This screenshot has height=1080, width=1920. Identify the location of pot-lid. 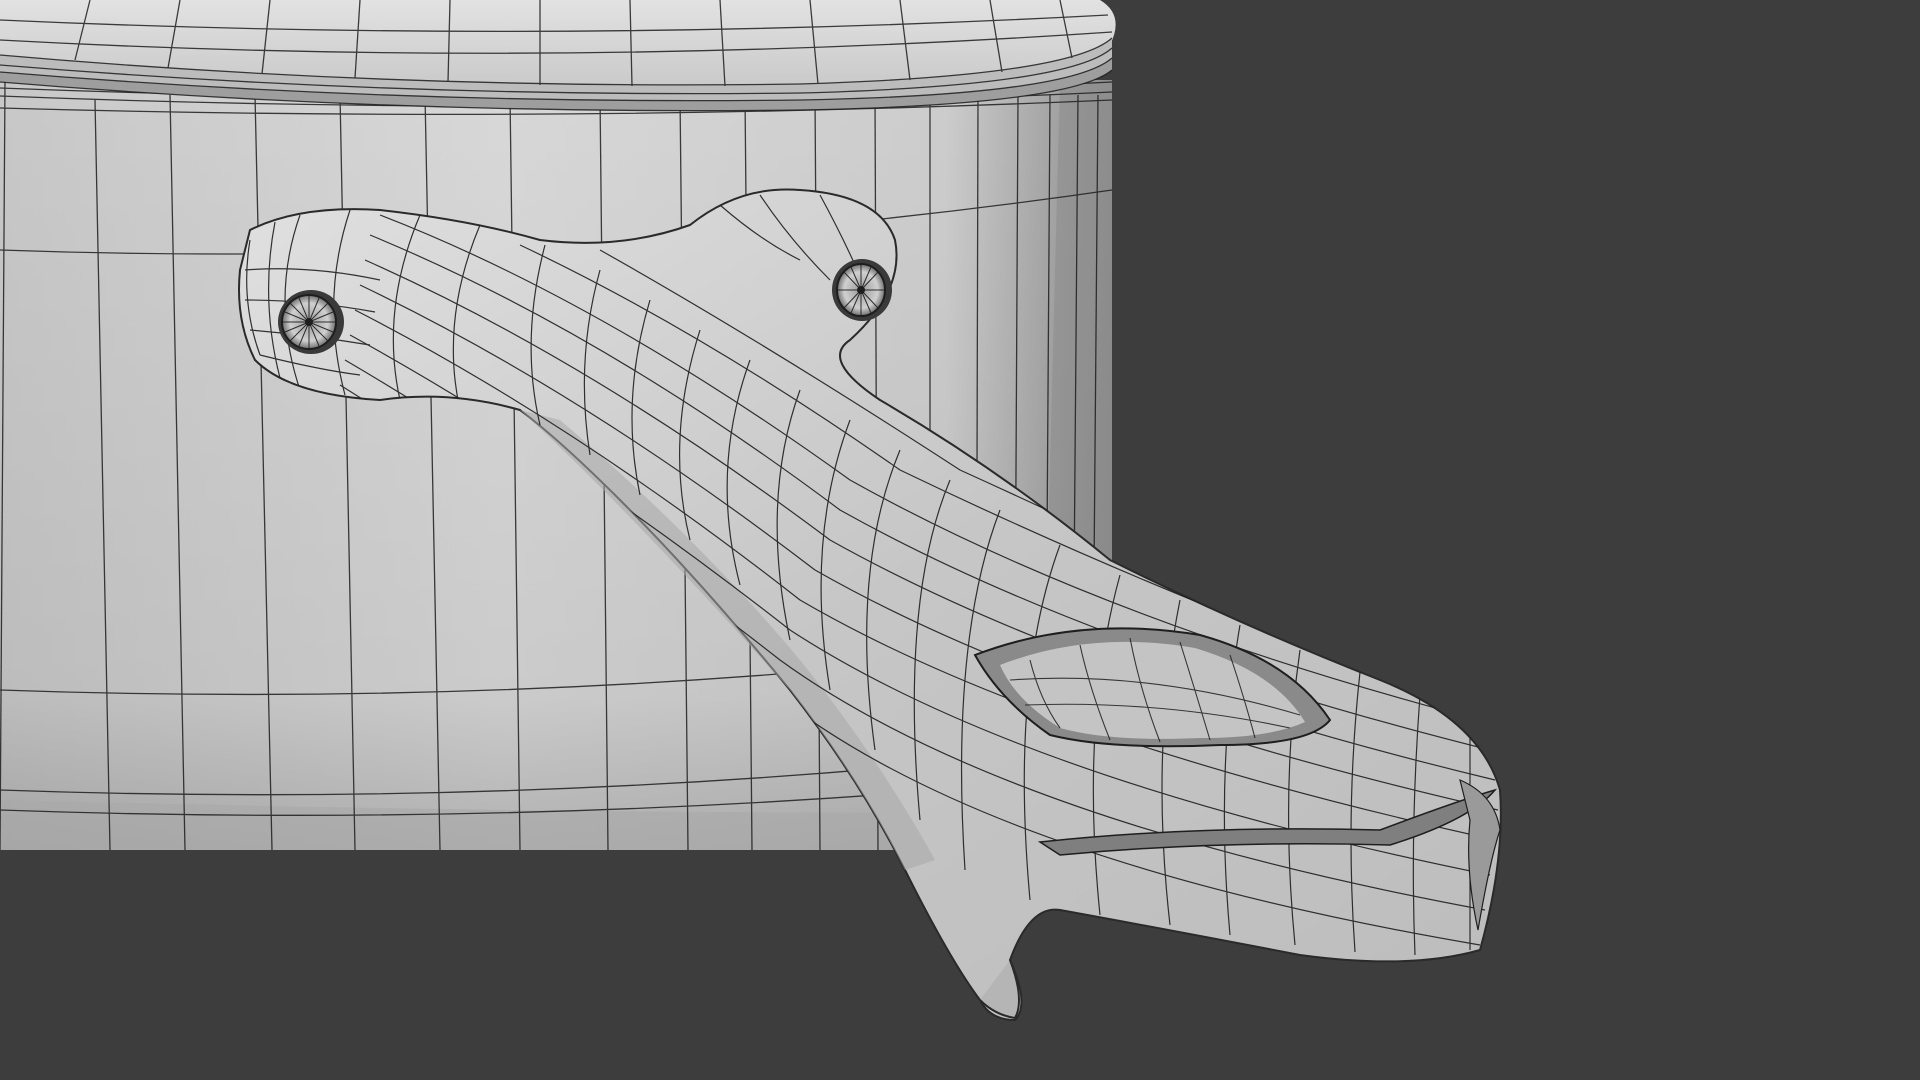
(558, 56).